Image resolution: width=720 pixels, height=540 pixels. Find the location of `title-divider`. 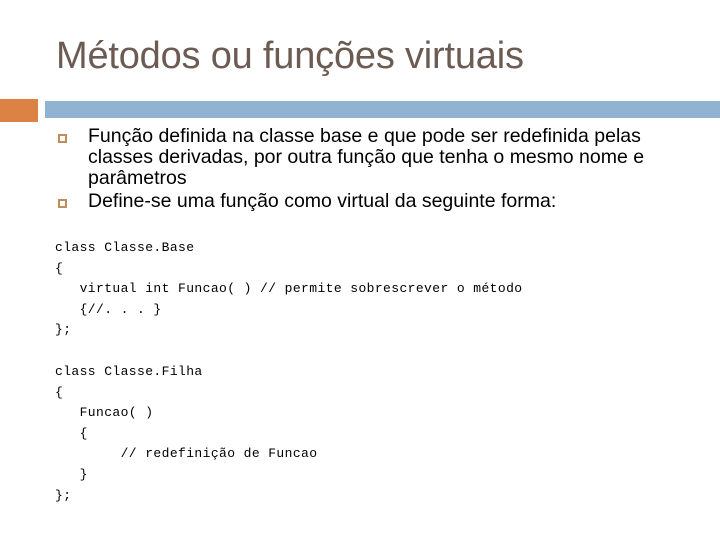

title-divider is located at coordinates (360, 111).